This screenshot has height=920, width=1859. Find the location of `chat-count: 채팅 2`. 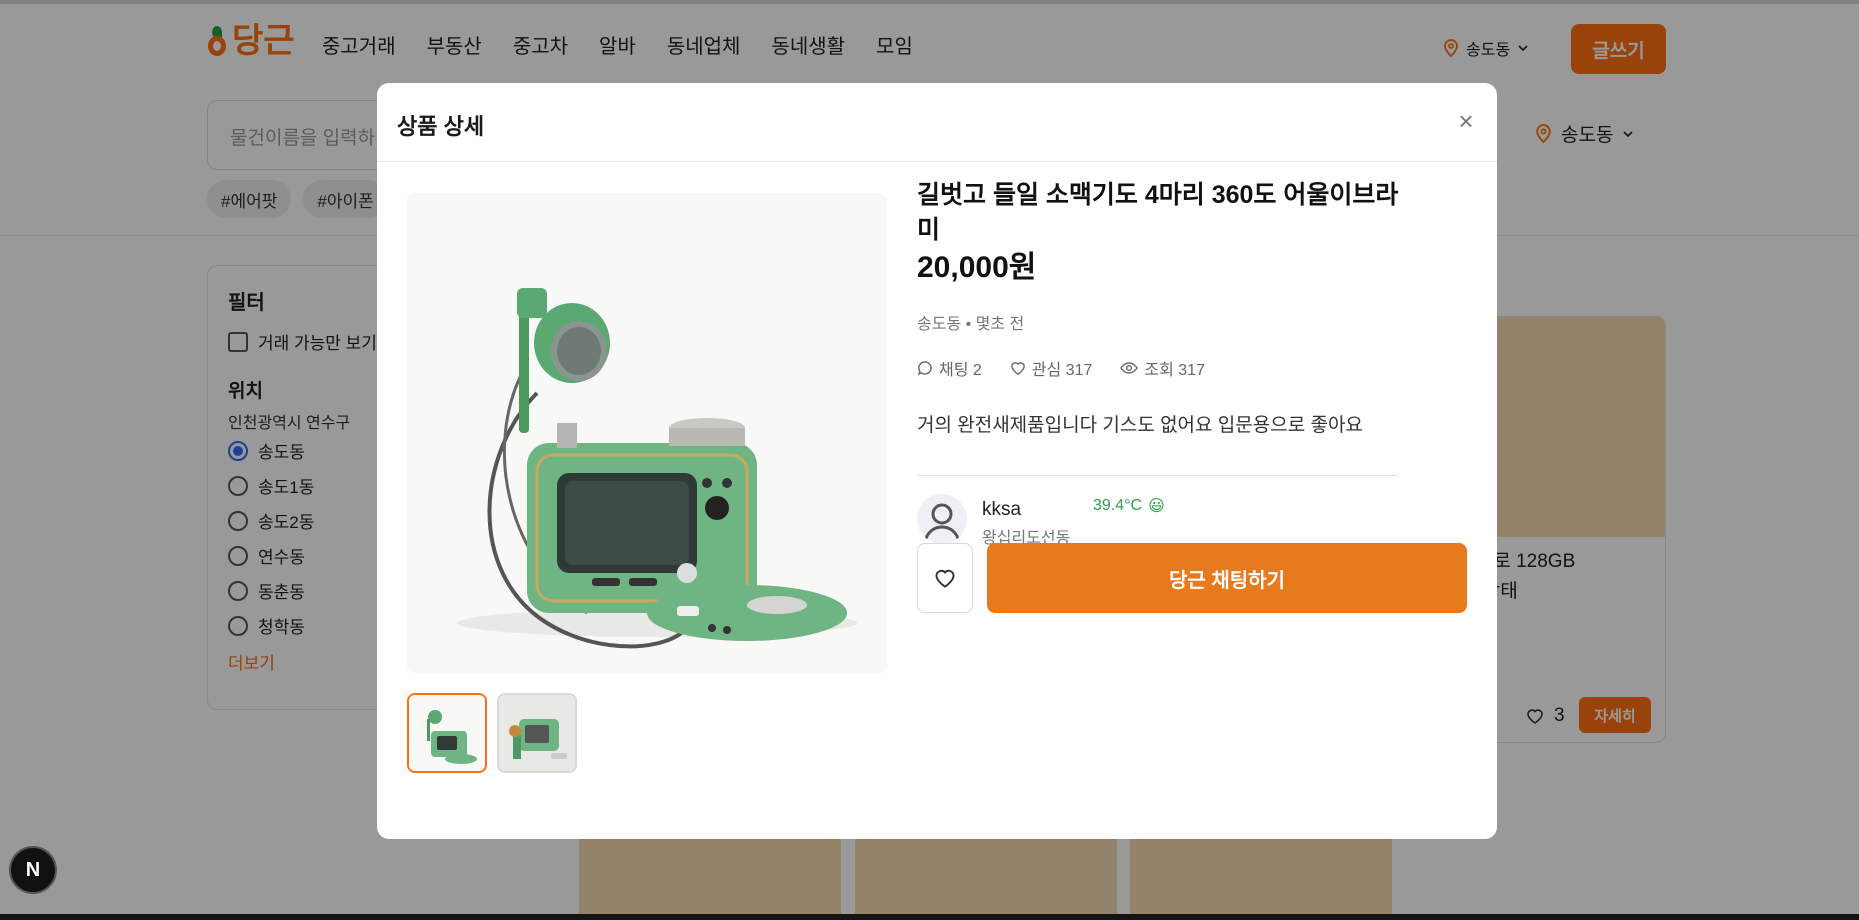

chat-count: 채팅 2 is located at coordinates (960, 370).